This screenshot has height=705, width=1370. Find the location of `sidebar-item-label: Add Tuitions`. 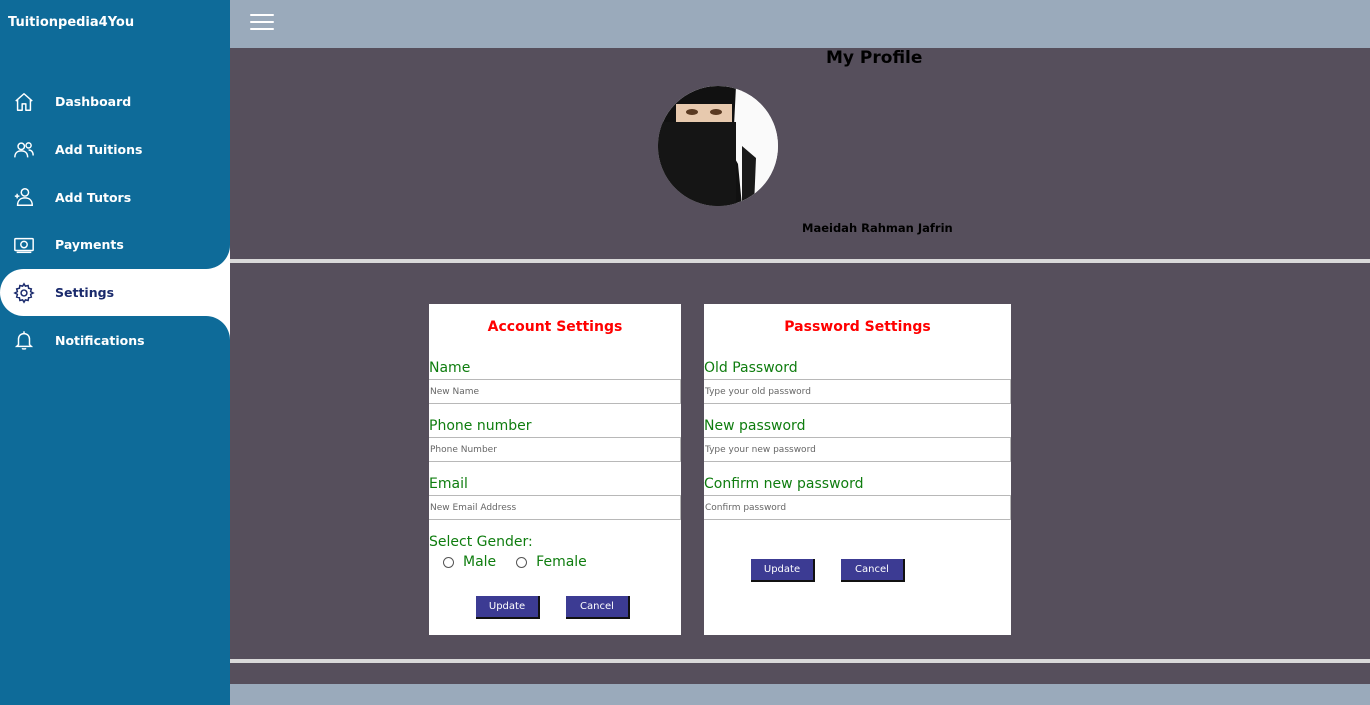

sidebar-item-label: Add Tuitions is located at coordinates (99, 150).